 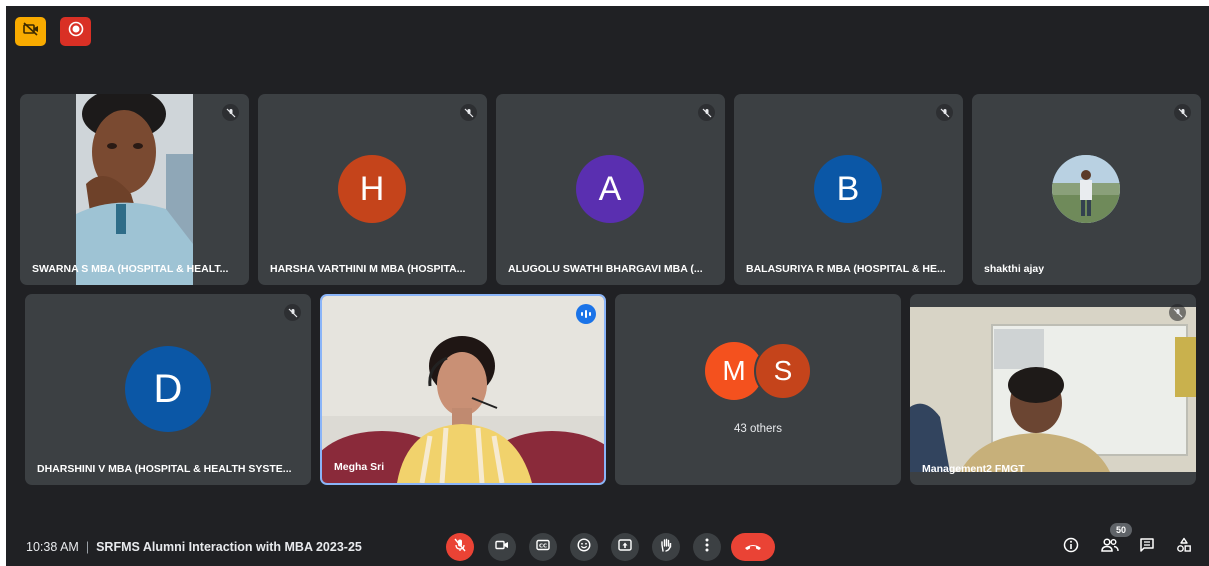 I want to click on chat-button, so click(x=1147, y=547).